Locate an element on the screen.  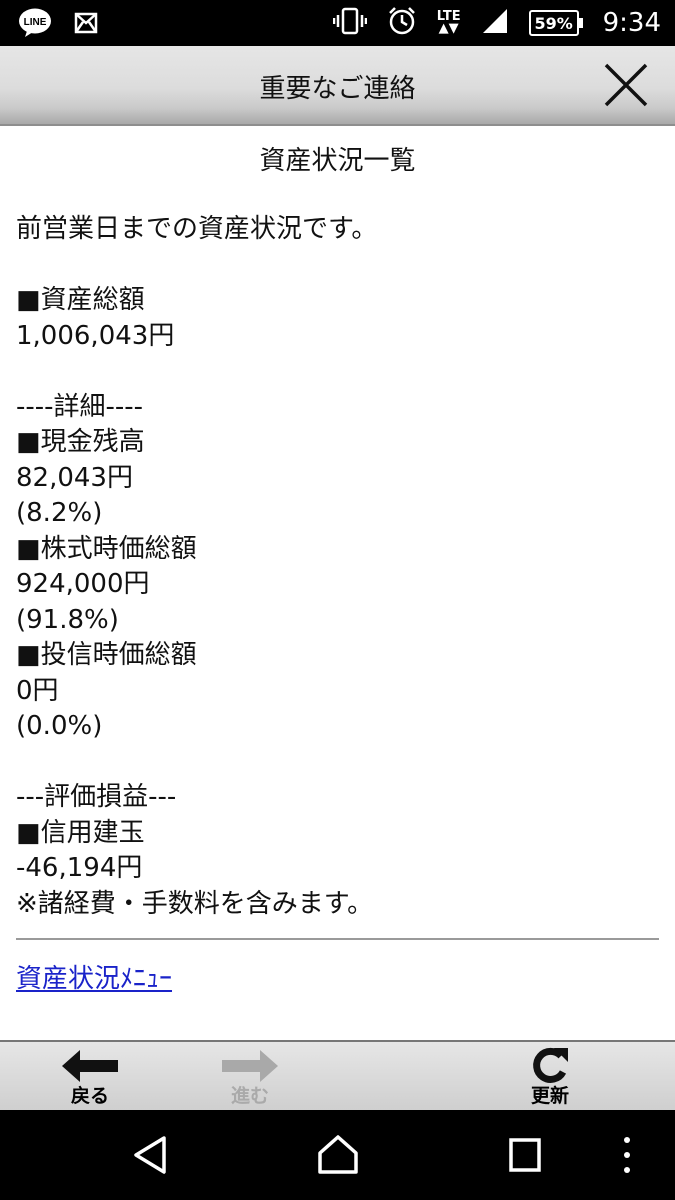
vibrate-icon is located at coordinates (349, 23).